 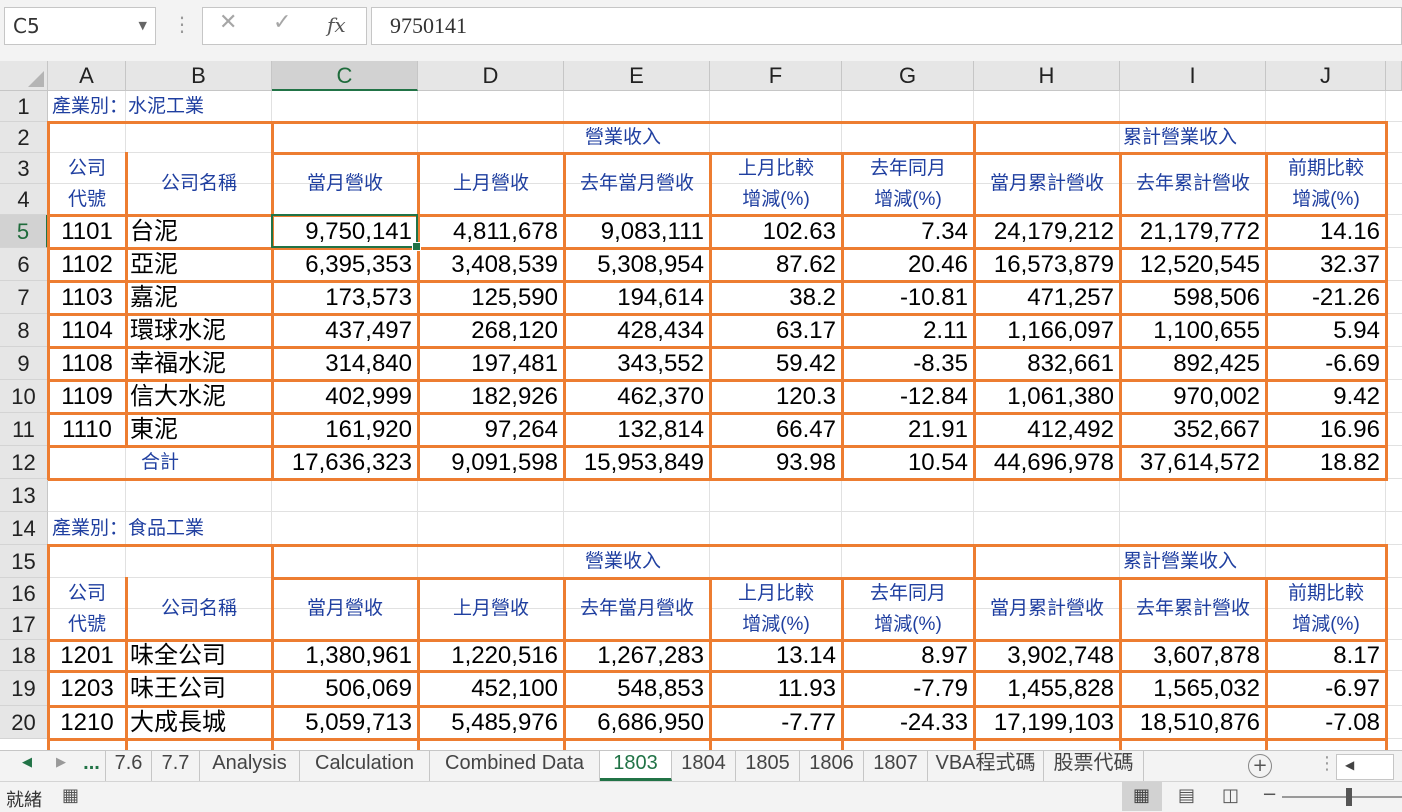 What do you see at coordinates (87, 76) in the screenshot?
I see `column-header-a: A` at bounding box center [87, 76].